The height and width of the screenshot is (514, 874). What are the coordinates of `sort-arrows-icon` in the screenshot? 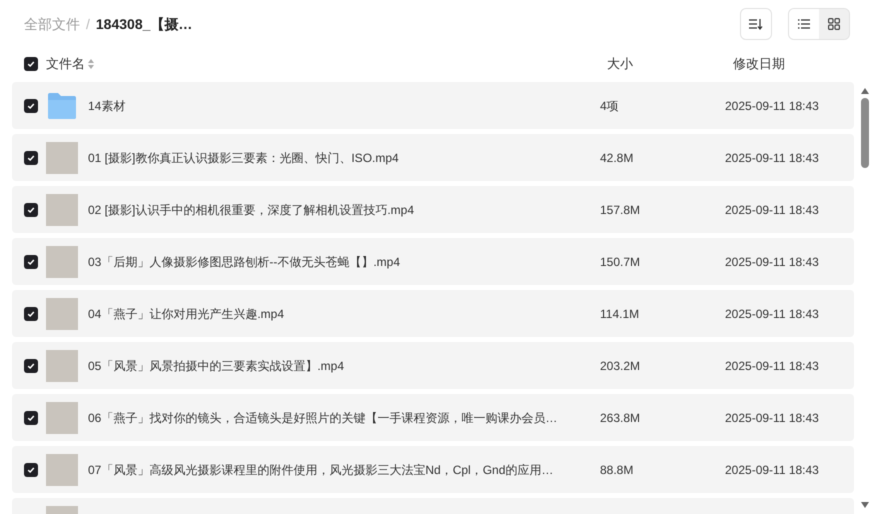 It's located at (91, 64).